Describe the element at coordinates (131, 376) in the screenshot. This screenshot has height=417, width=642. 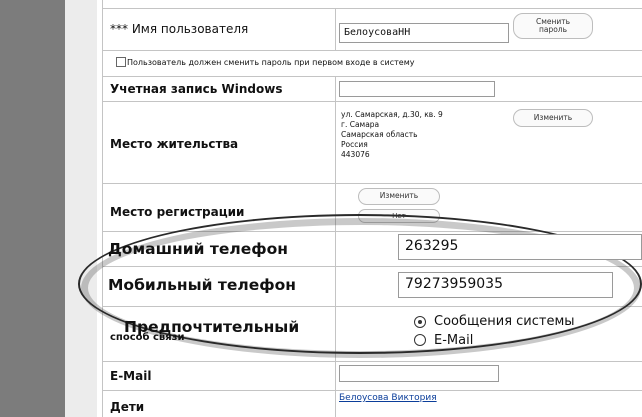
I see `email-label: E-Mail` at that location.